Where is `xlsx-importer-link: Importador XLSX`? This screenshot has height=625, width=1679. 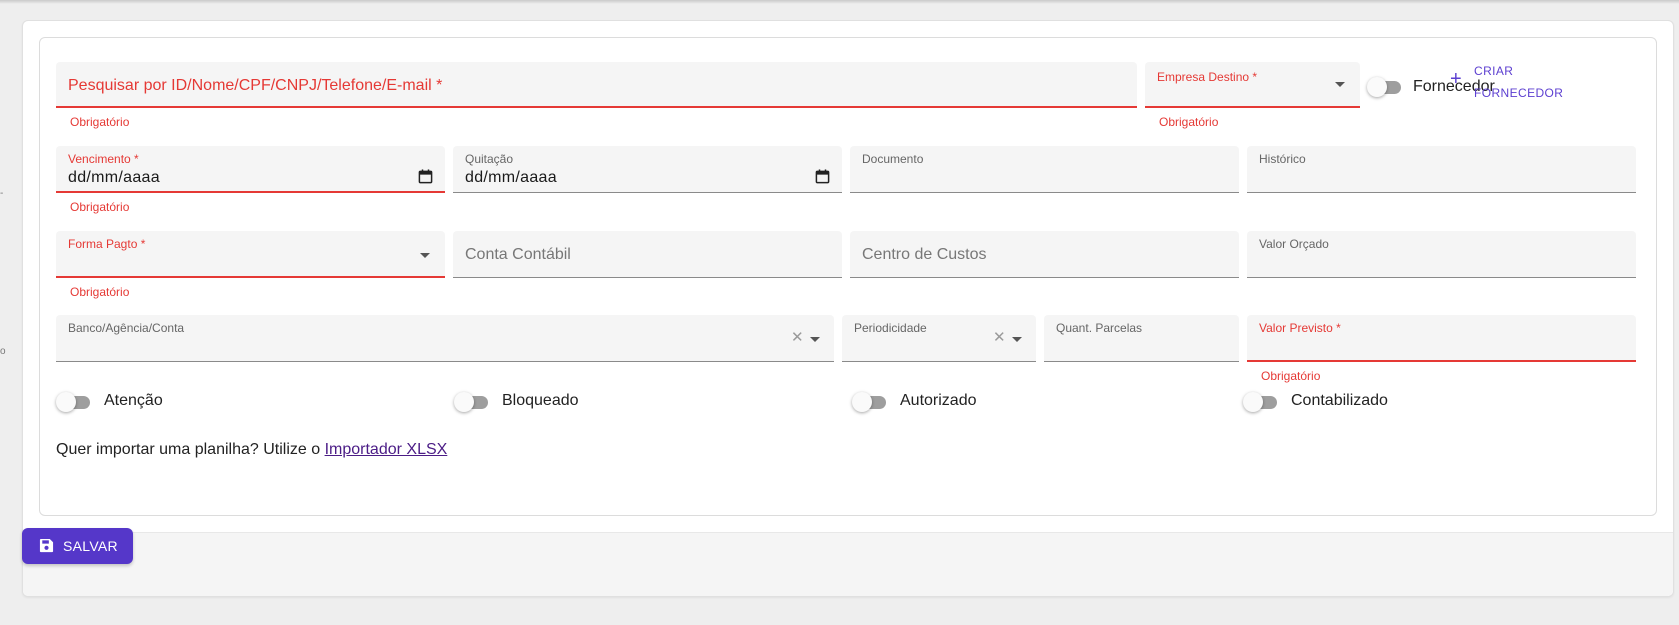
xlsx-importer-link: Importador XLSX is located at coordinates (386, 449).